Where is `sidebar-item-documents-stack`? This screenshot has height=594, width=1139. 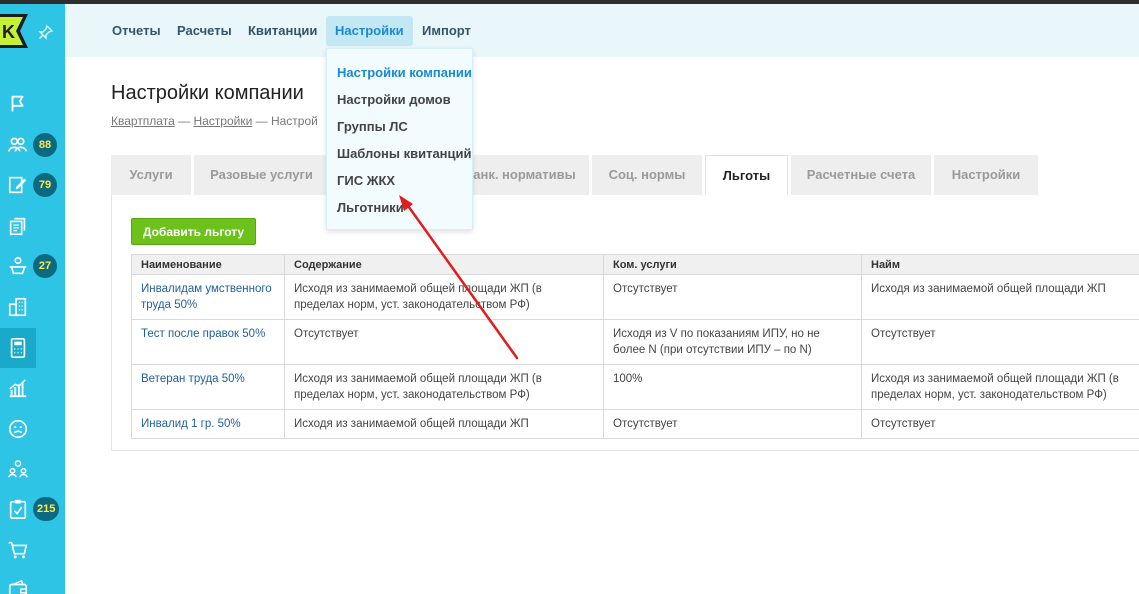
sidebar-item-documents-stack is located at coordinates (18, 226).